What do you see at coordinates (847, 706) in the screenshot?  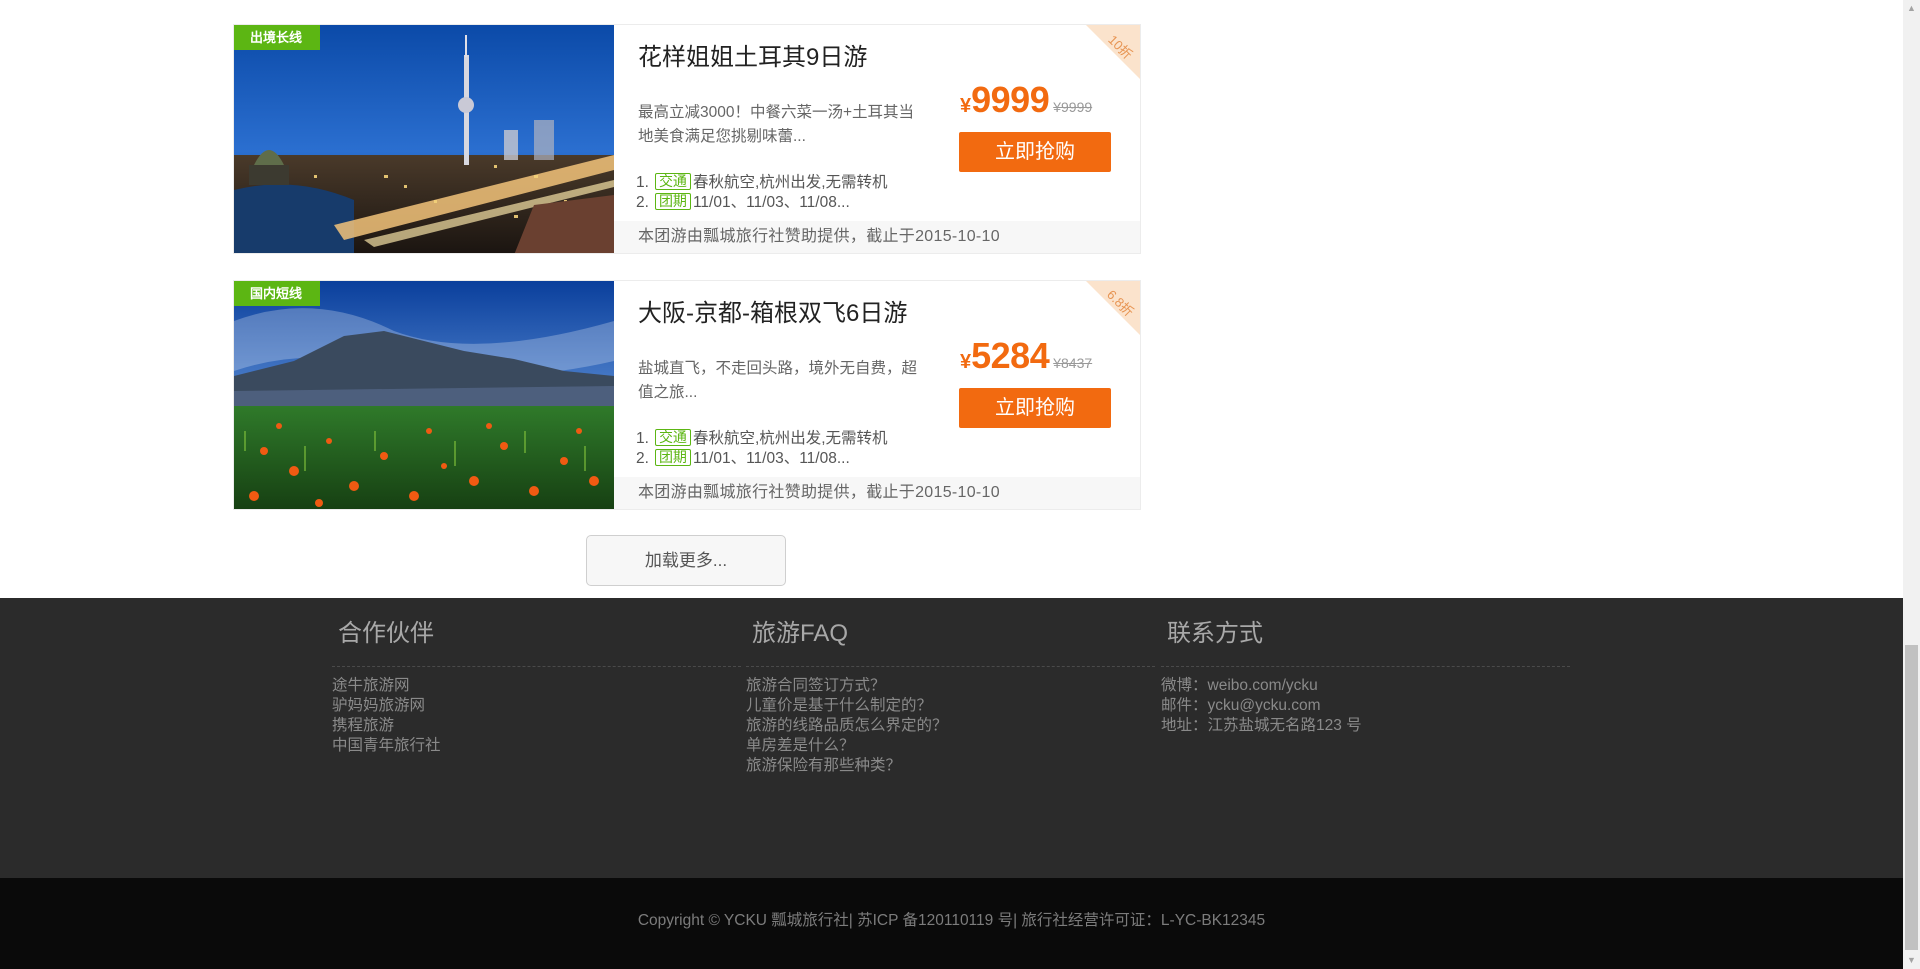 I see `faq-link: 儿童价是基于什么制定的？` at bounding box center [847, 706].